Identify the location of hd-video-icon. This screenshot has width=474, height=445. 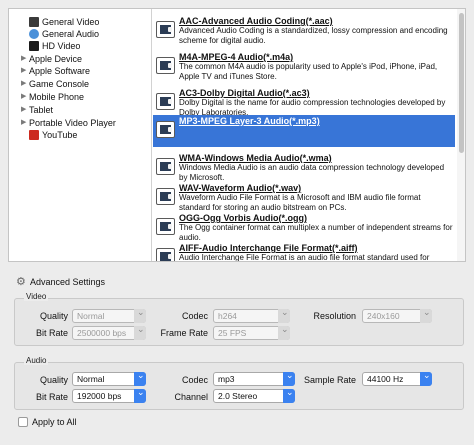
(34, 46).